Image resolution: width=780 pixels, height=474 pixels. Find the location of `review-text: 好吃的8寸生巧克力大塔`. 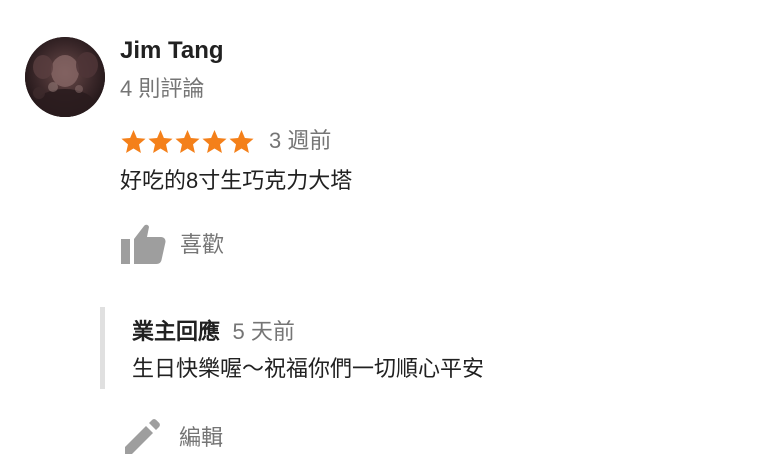

review-text: 好吃的8寸生巧克力大塔 is located at coordinates (236, 180).